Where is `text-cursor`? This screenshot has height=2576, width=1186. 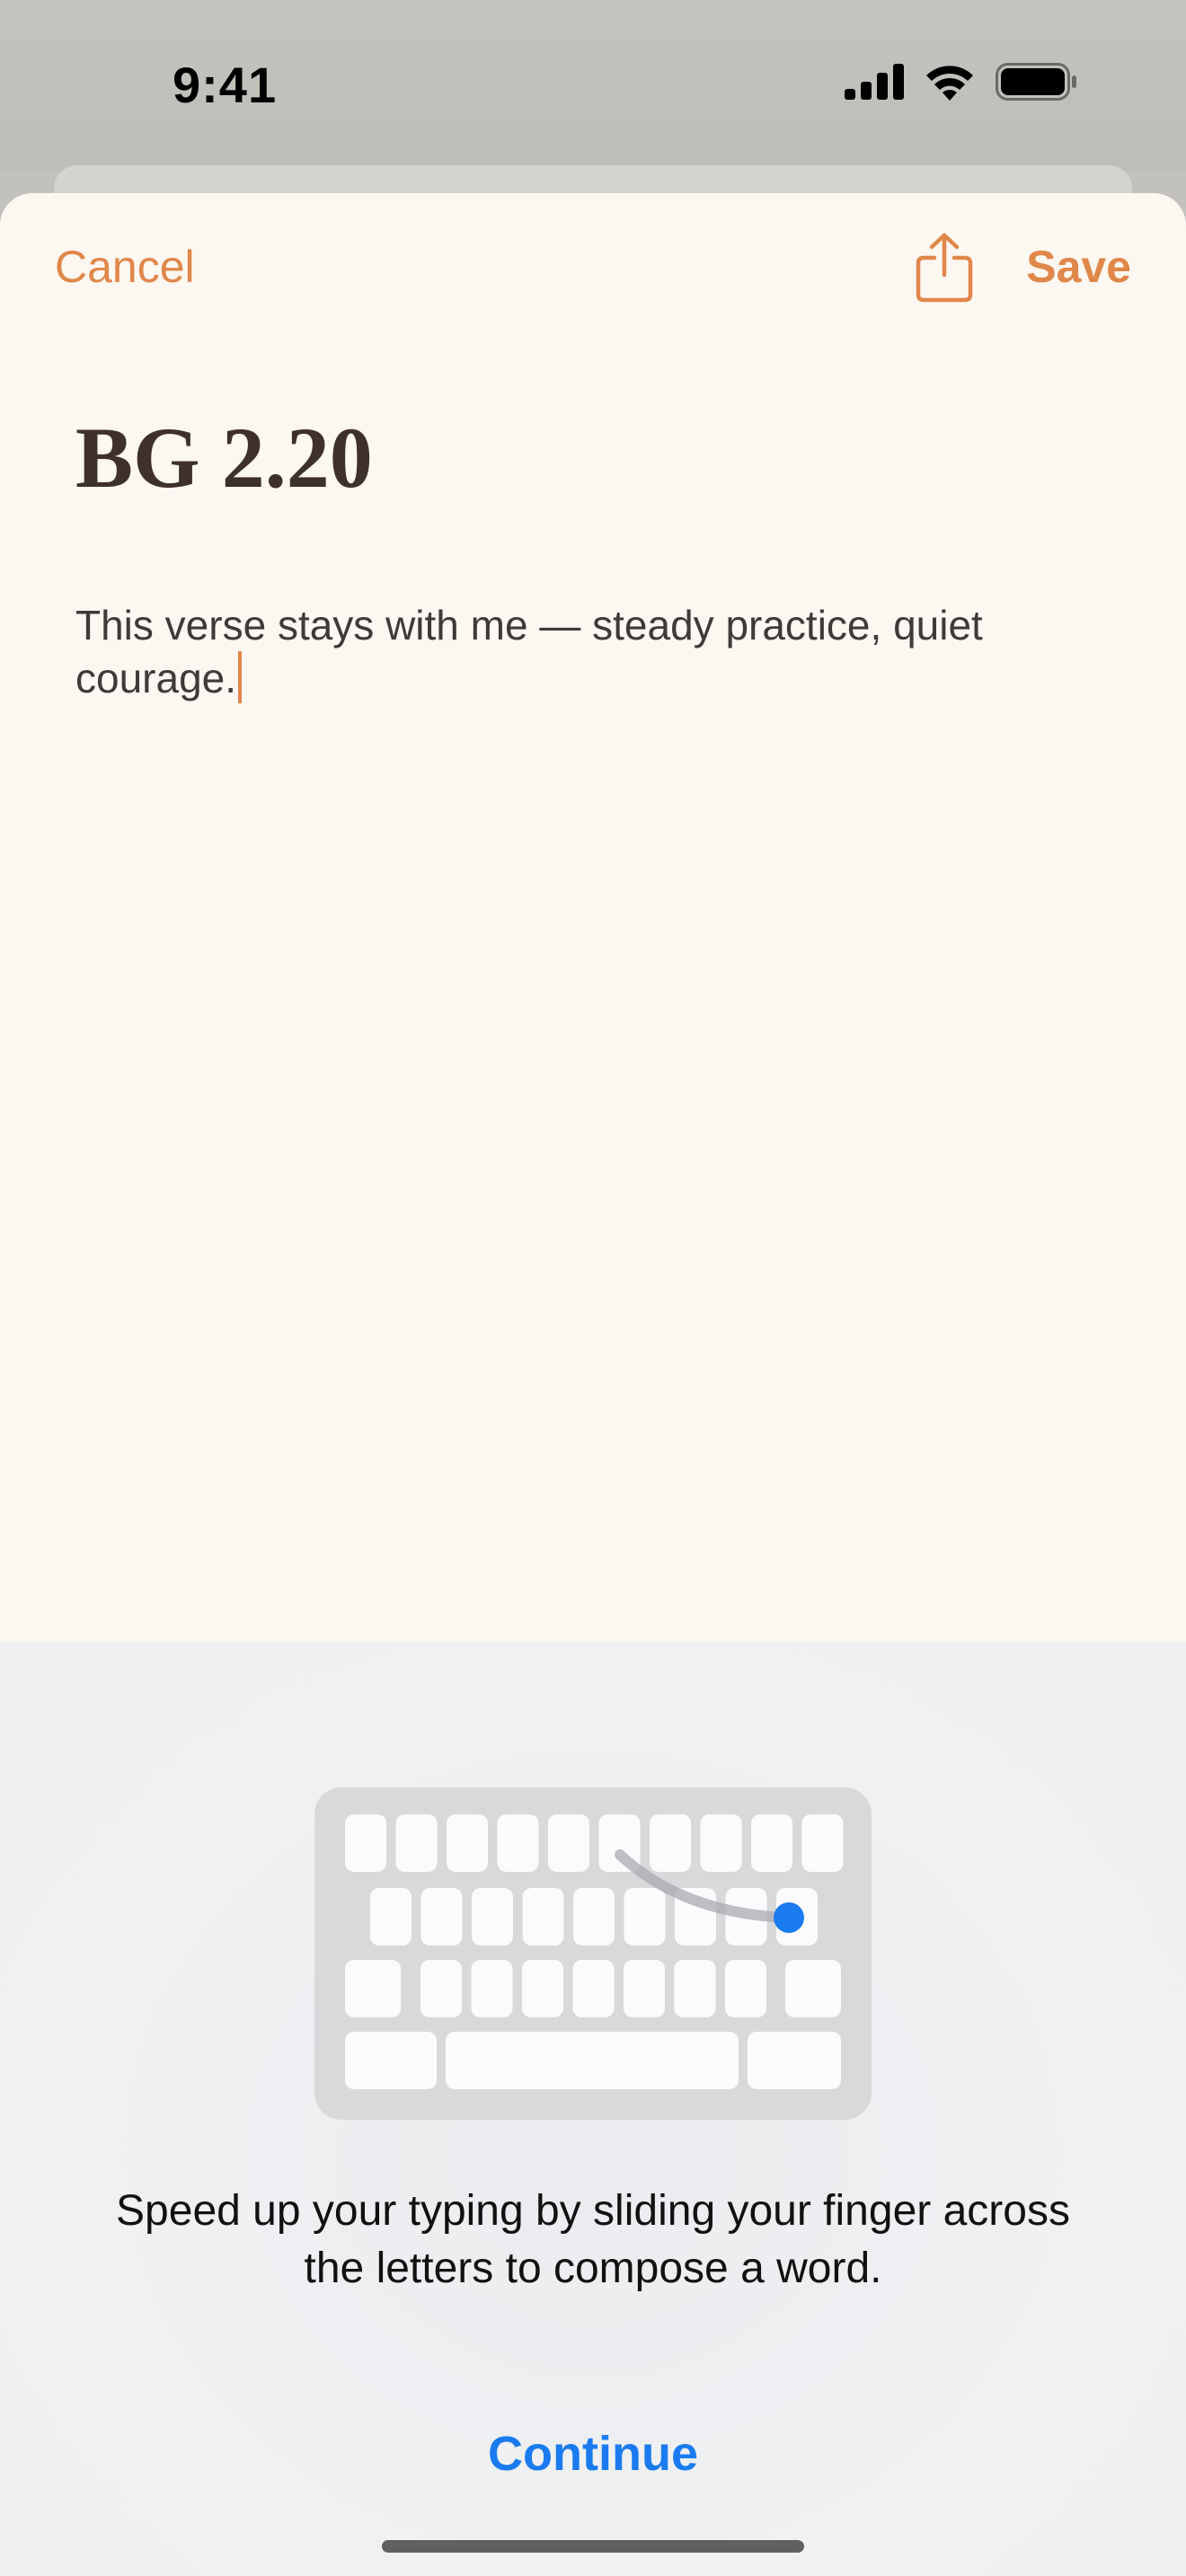
text-cursor is located at coordinates (240, 677).